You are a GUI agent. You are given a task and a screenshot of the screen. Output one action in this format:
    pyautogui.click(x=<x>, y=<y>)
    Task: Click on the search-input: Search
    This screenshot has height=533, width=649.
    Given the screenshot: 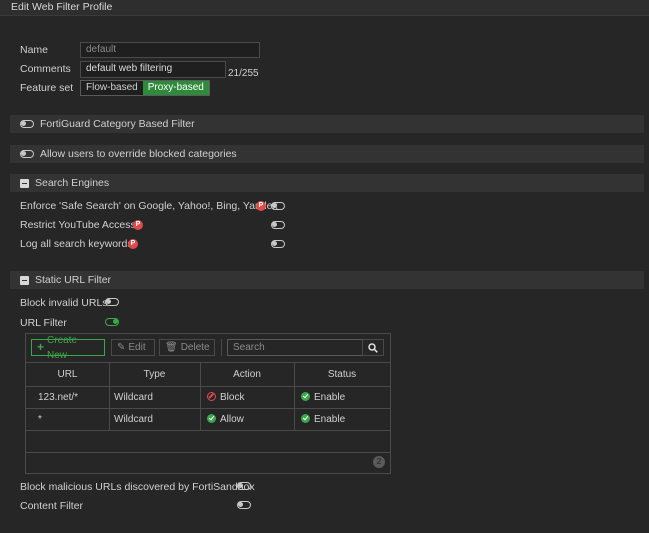 What is the action you would take?
    pyautogui.click(x=295, y=347)
    